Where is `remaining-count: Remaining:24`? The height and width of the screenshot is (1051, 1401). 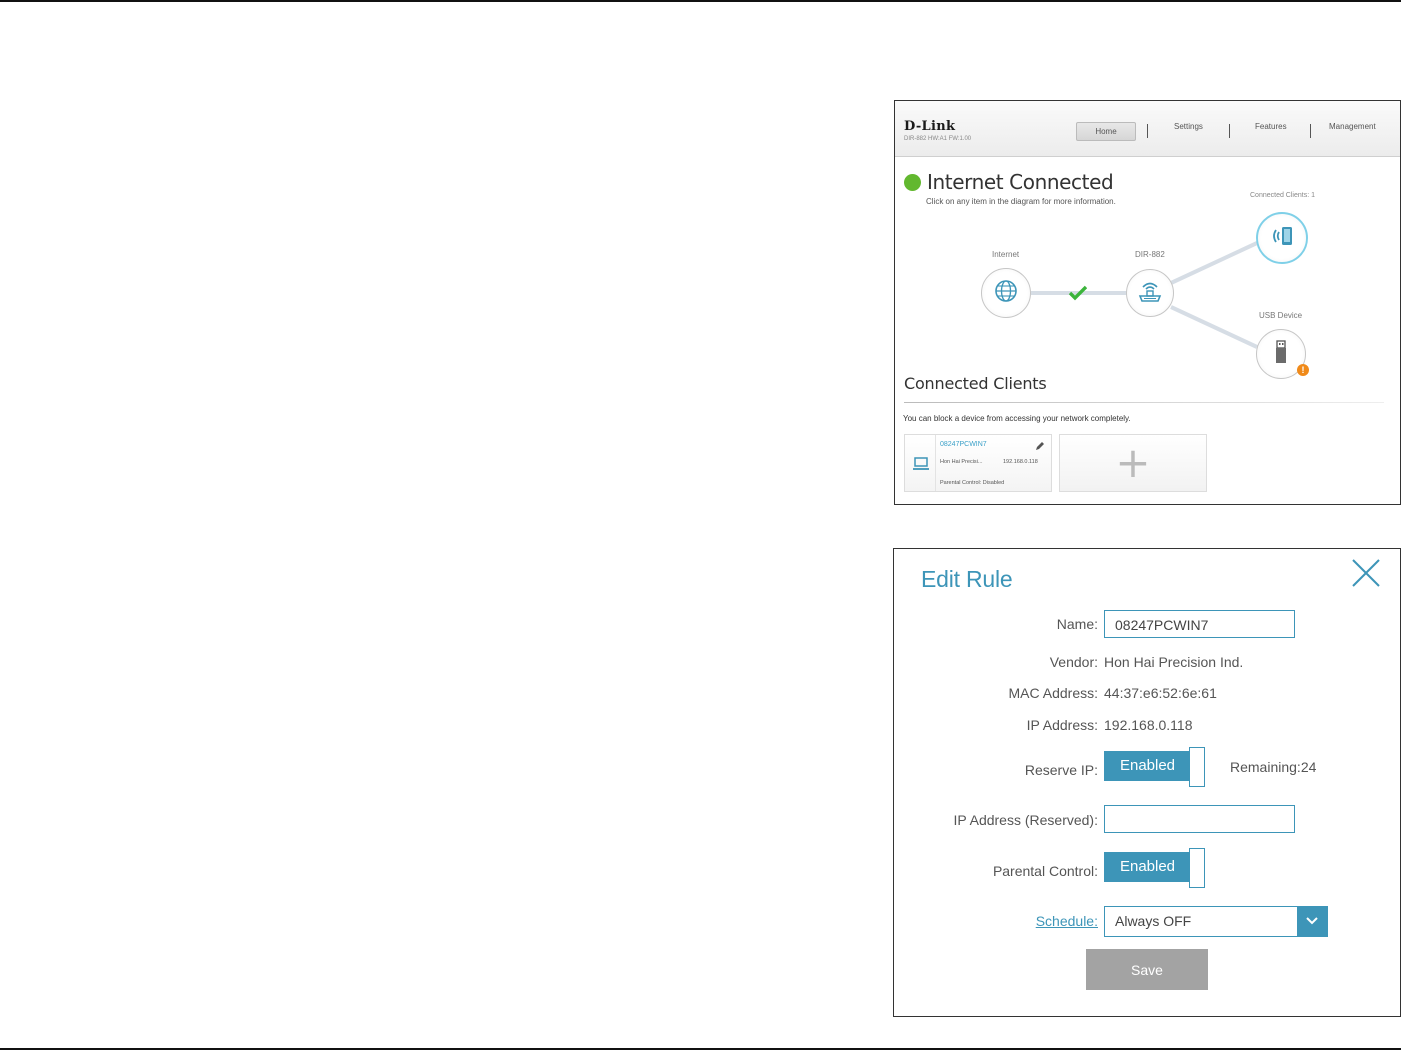 remaining-count: Remaining:24 is located at coordinates (1273, 767).